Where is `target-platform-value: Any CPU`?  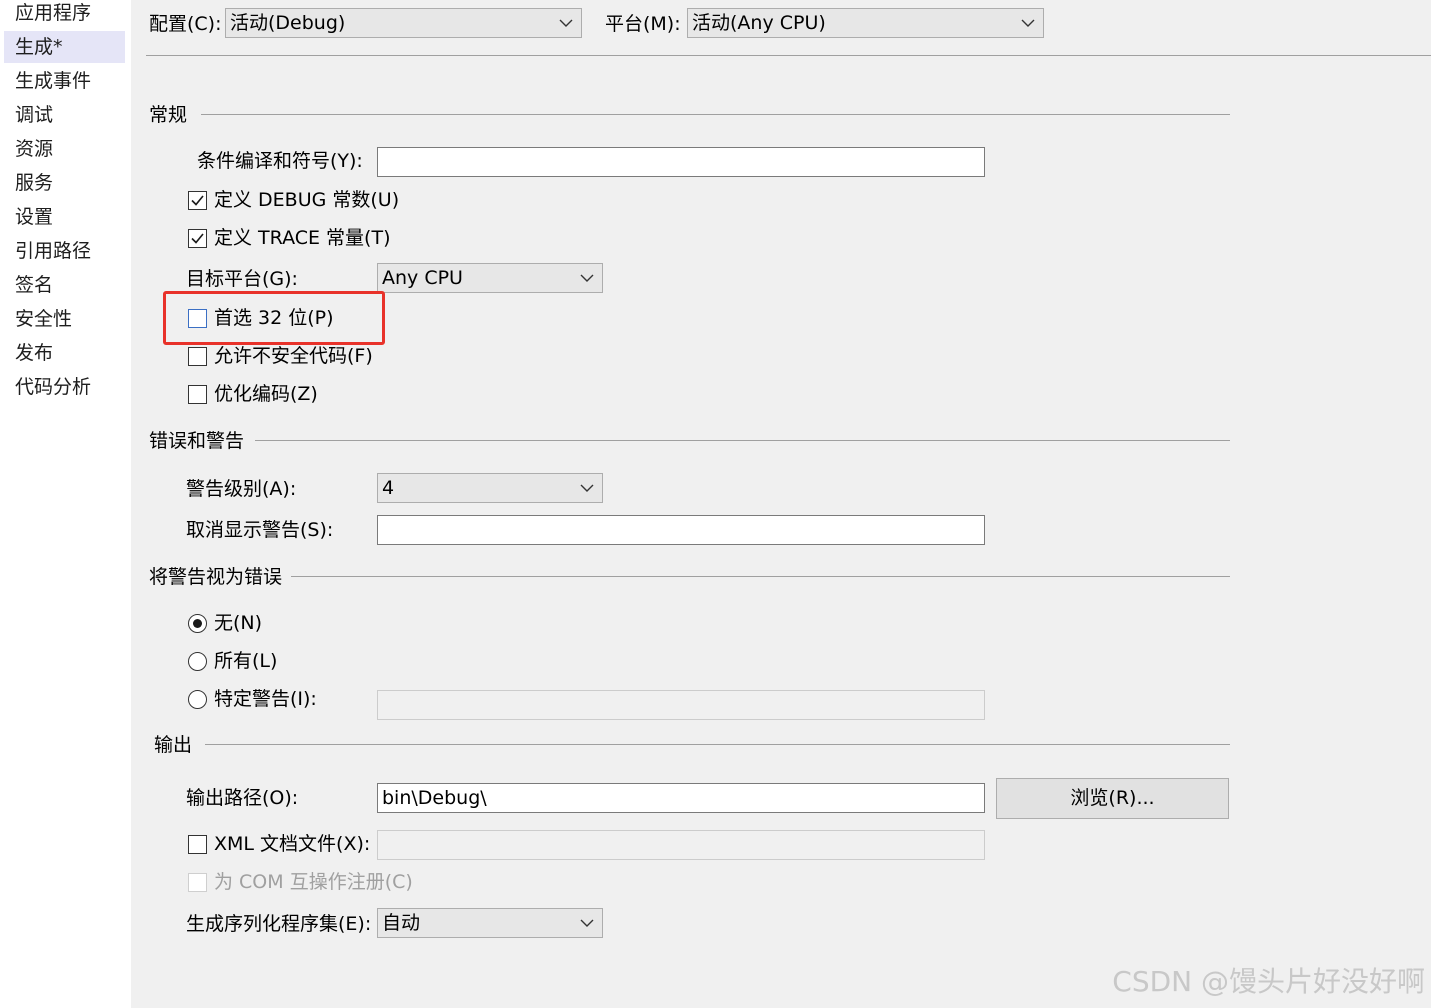
target-platform-value: Any CPU is located at coordinates (422, 278).